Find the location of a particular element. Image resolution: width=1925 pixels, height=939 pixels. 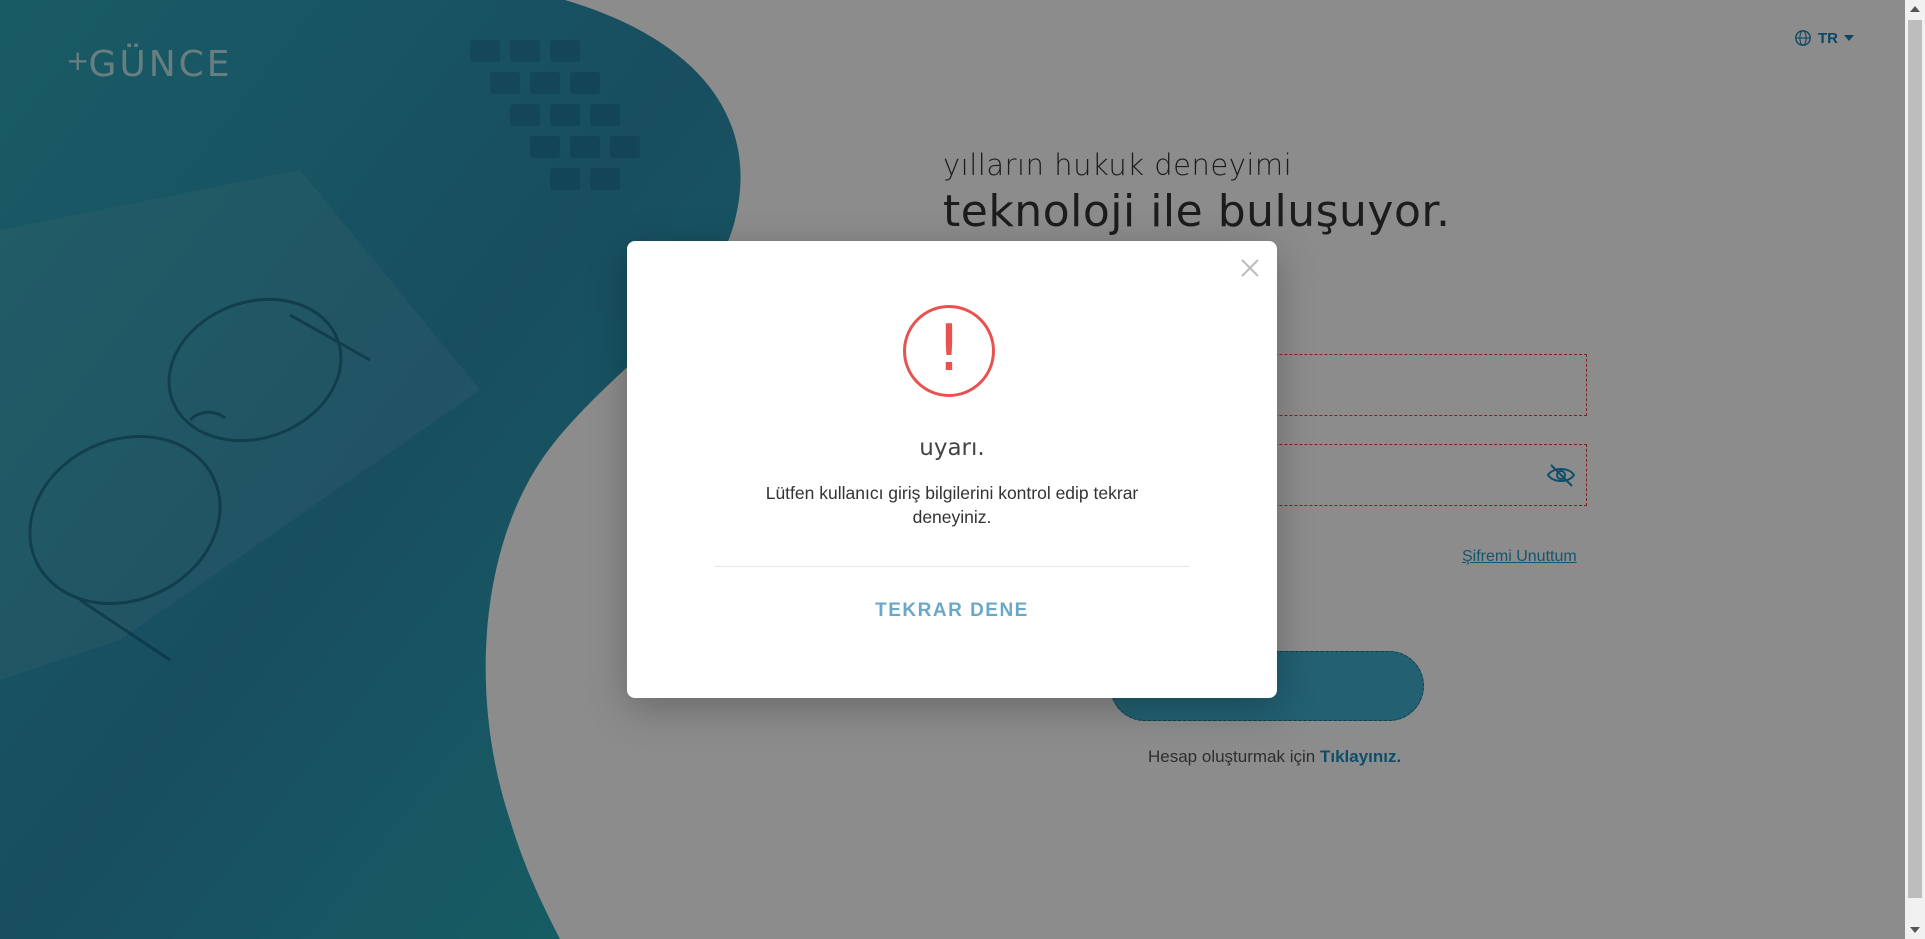

scrollbar-thumb is located at coordinates (1915, 459).